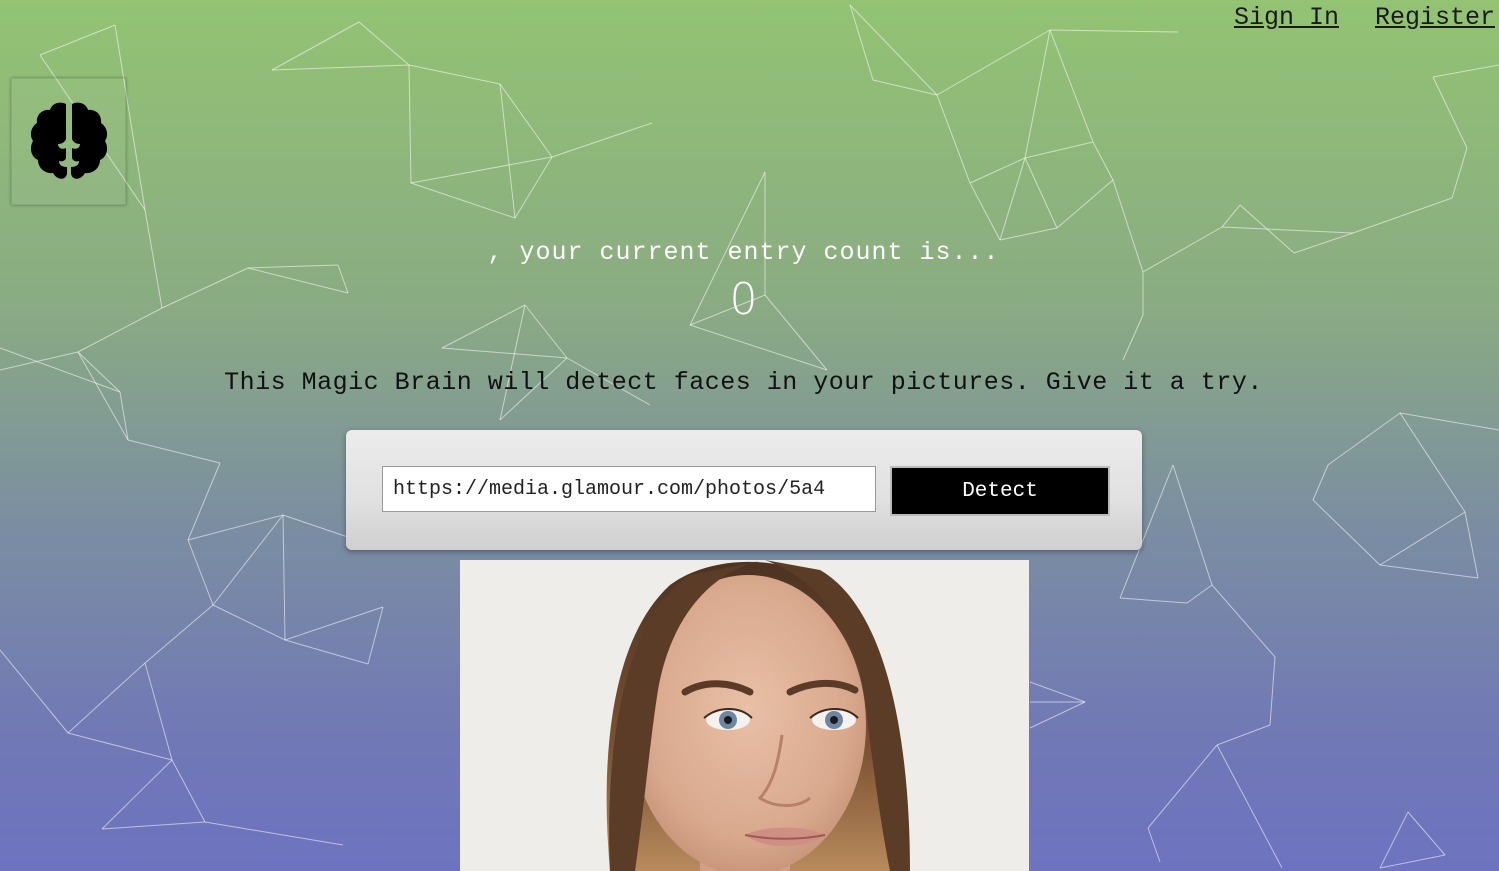 The height and width of the screenshot is (871, 1499). What do you see at coordinates (743, 299) in the screenshot?
I see `entry-count-value: 0` at bounding box center [743, 299].